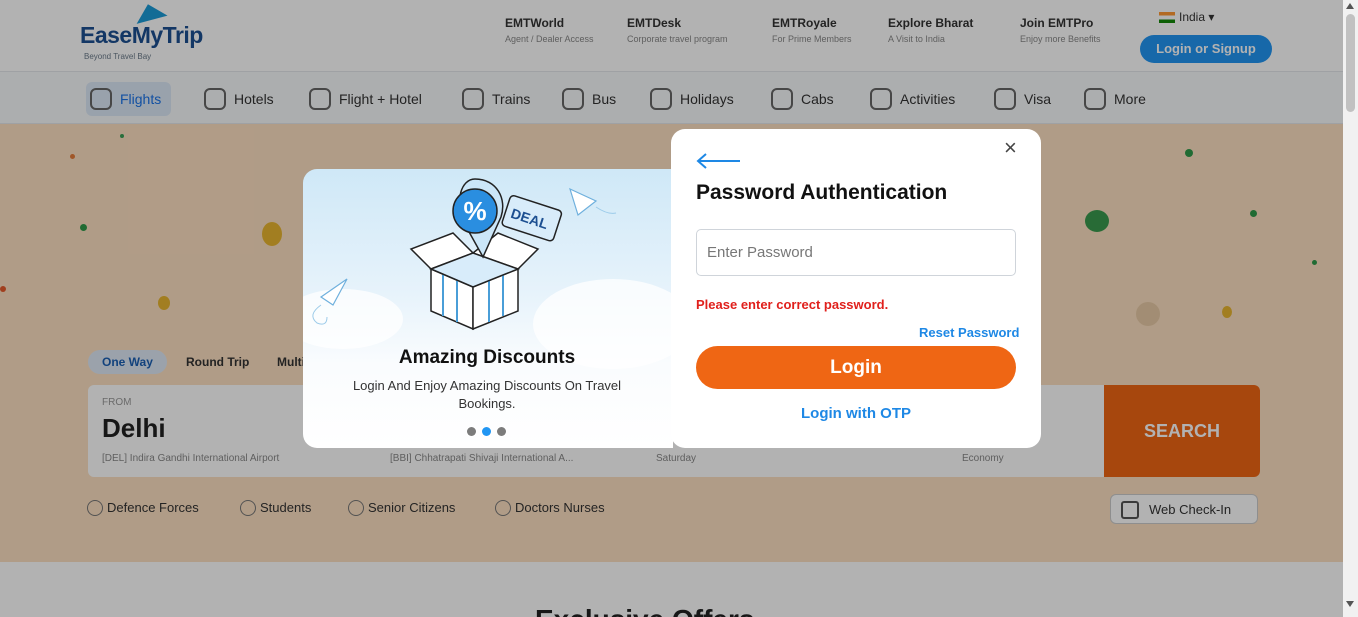 Image resolution: width=1358 pixels, height=617 pixels. I want to click on login-button: Login, so click(856, 367).